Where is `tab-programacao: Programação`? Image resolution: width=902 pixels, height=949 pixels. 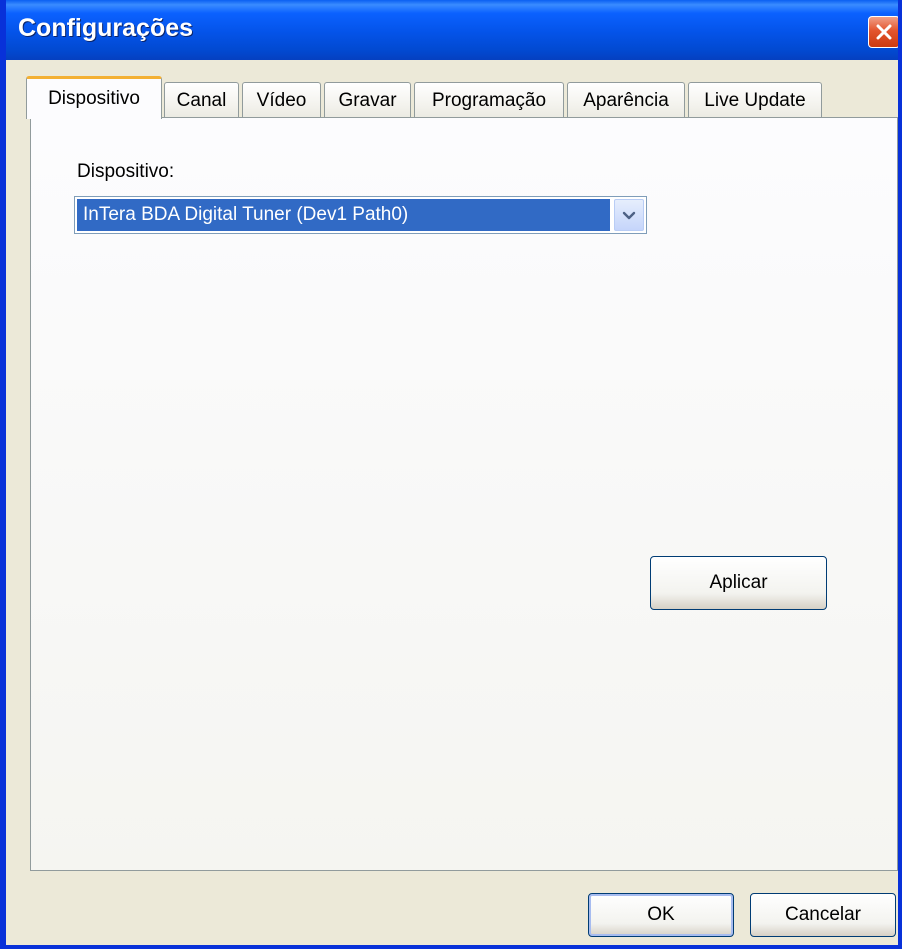
tab-programacao: Programação is located at coordinates (489, 100).